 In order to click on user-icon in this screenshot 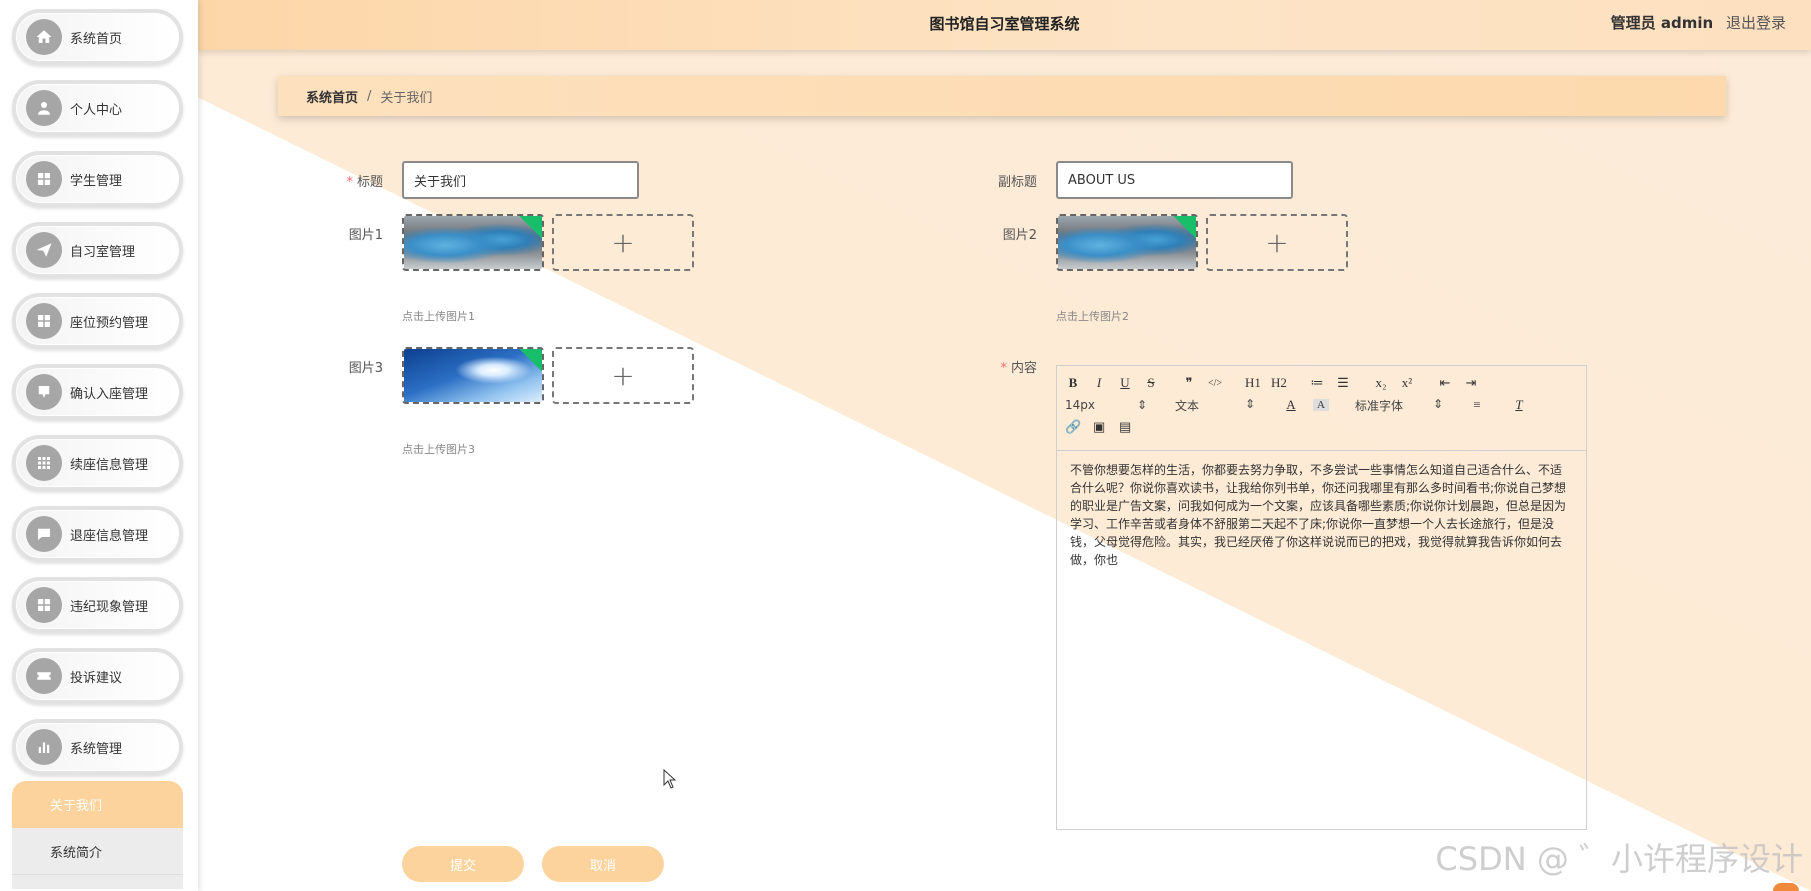, I will do `click(44, 108)`.